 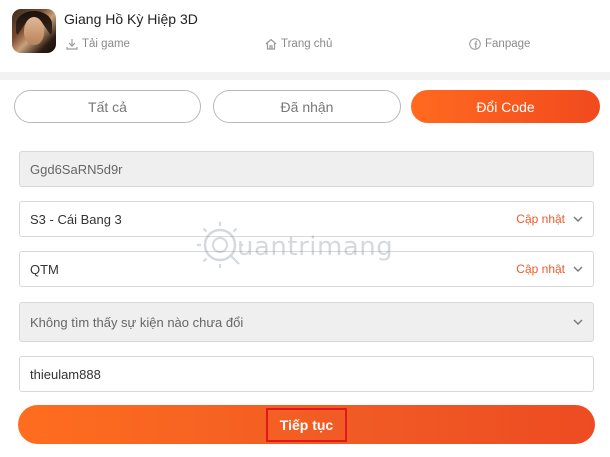 I want to click on event-select: Không tìm thấy sự kiện nào chưa đổi, so click(x=306, y=322).